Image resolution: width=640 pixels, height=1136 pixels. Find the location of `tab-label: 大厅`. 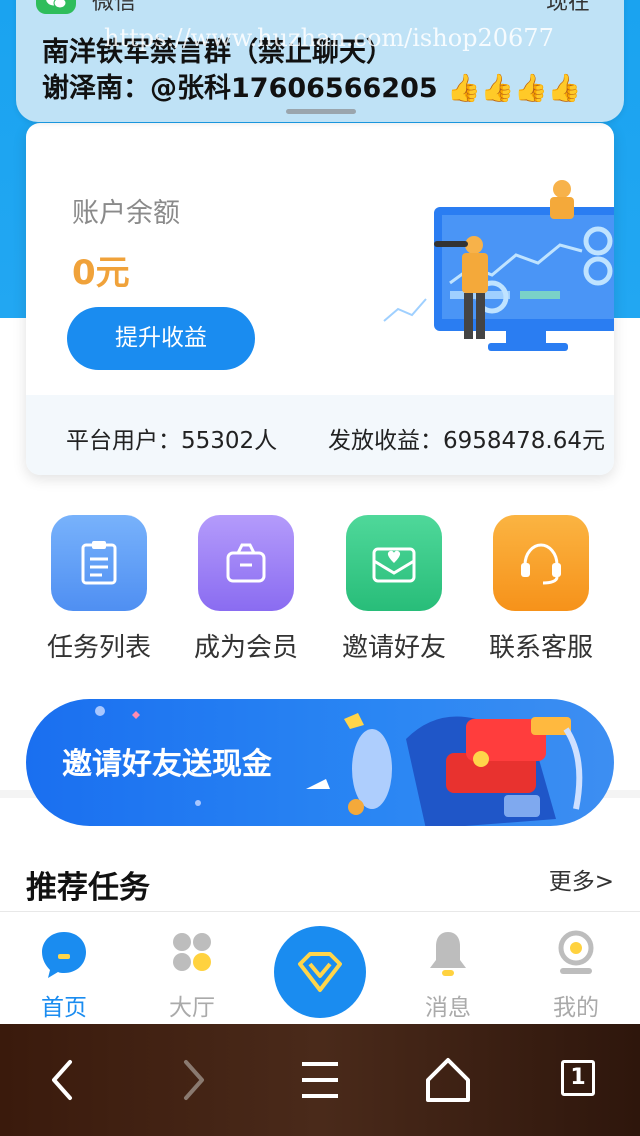

tab-label: 大厅 is located at coordinates (192, 1008).